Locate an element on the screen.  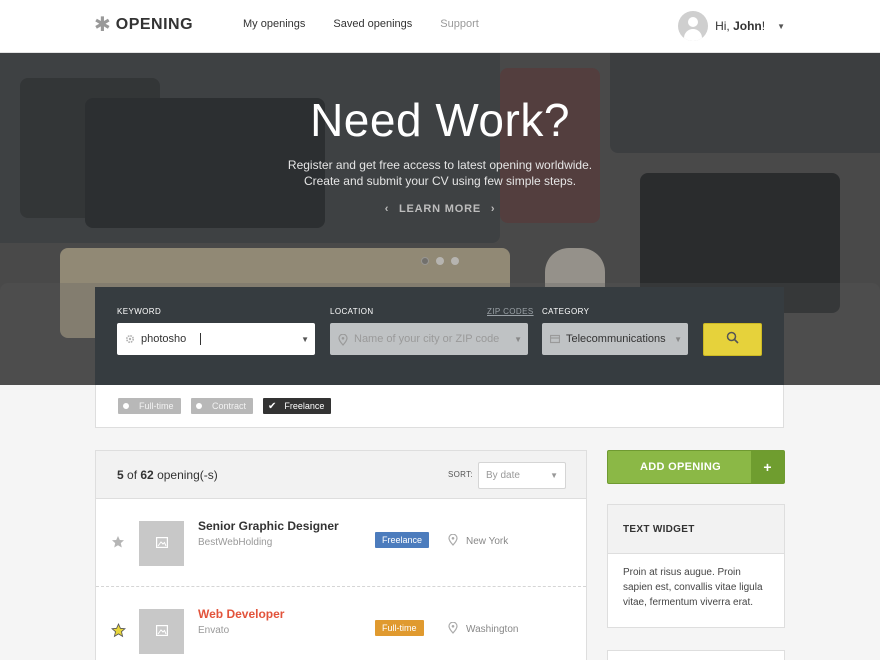
job-type-badge: Full-time is located at coordinates (399, 628).